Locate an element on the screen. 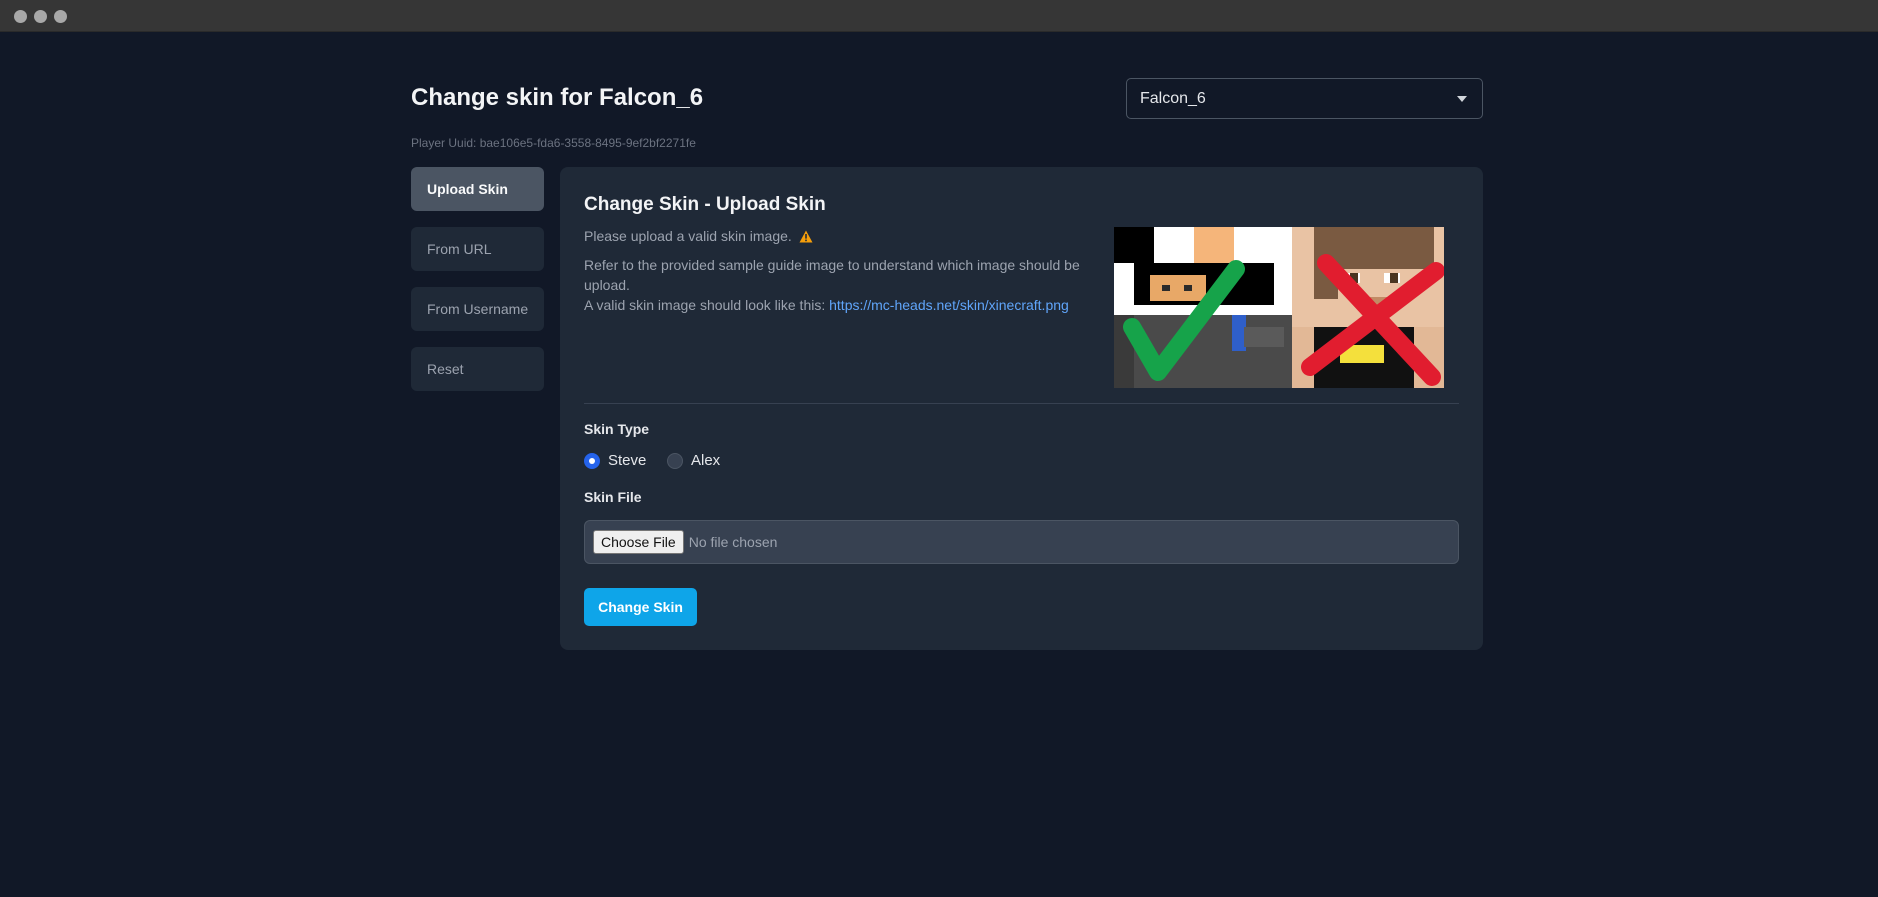  skin-type-steve-label: Steve is located at coordinates (627, 460).